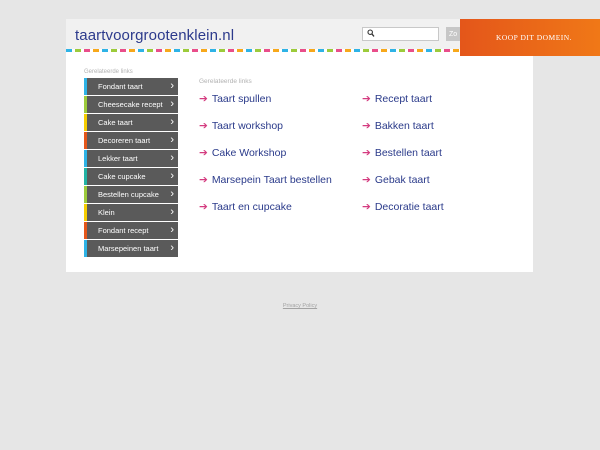 This screenshot has height=450, width=600. What do you see at coordinates (123, 230) in the screenshot?
I see `sidebar-item-label: Fondant recept` at bounding box center [123, 230].